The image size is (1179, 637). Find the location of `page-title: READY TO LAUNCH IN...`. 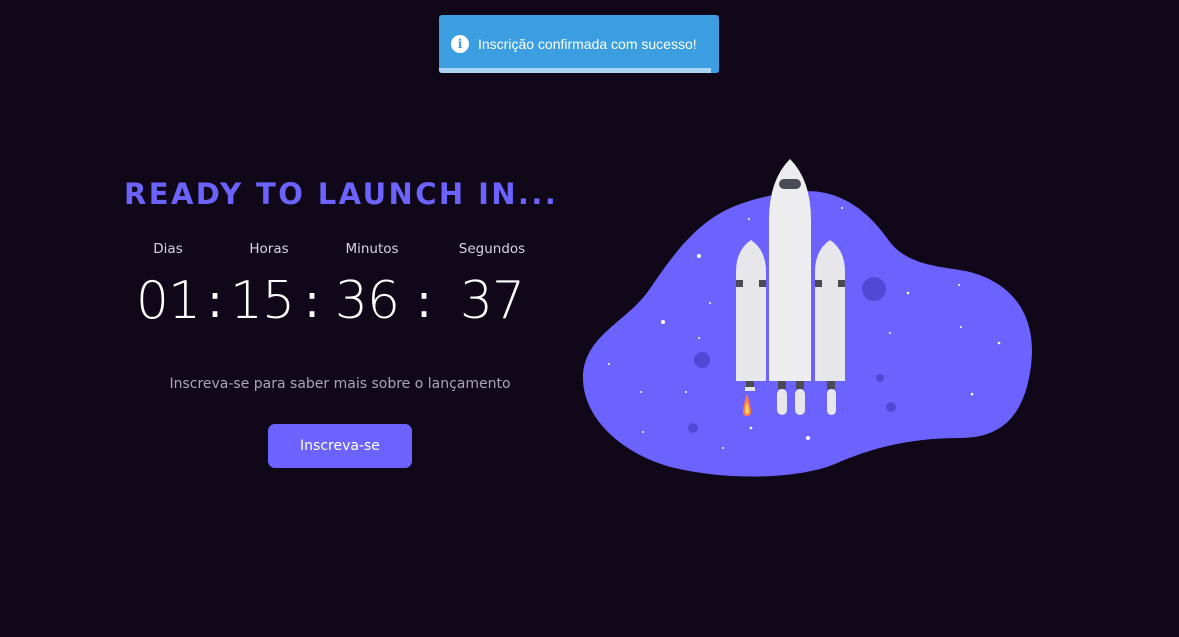

page-title: READY TO LAUNCH IN... is located at coordinates (341, 194).